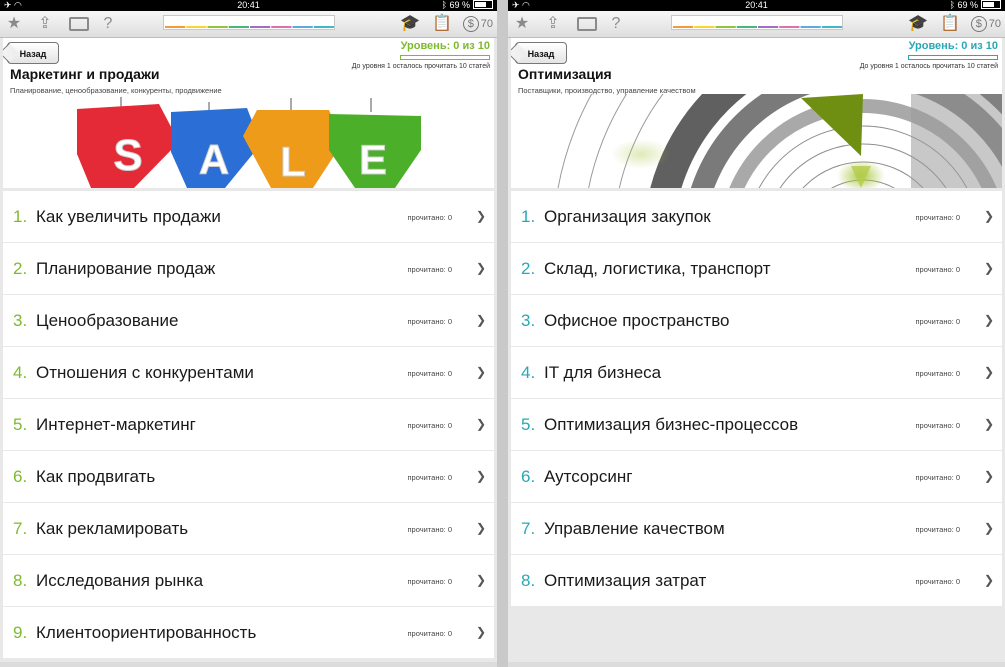 The width and height of the screenshot is (1005, 667). I want to click on list-item: 6. Аутсорсинг прочитано: 0 ❯, so click(756, 476).